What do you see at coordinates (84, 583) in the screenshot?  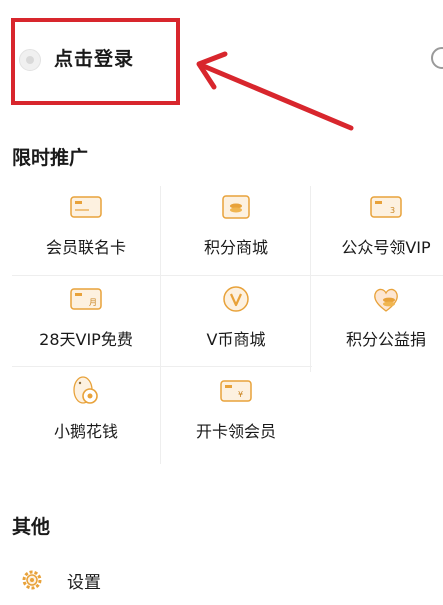 I see `settings-label: 设置` at bounding box center [84, 583].